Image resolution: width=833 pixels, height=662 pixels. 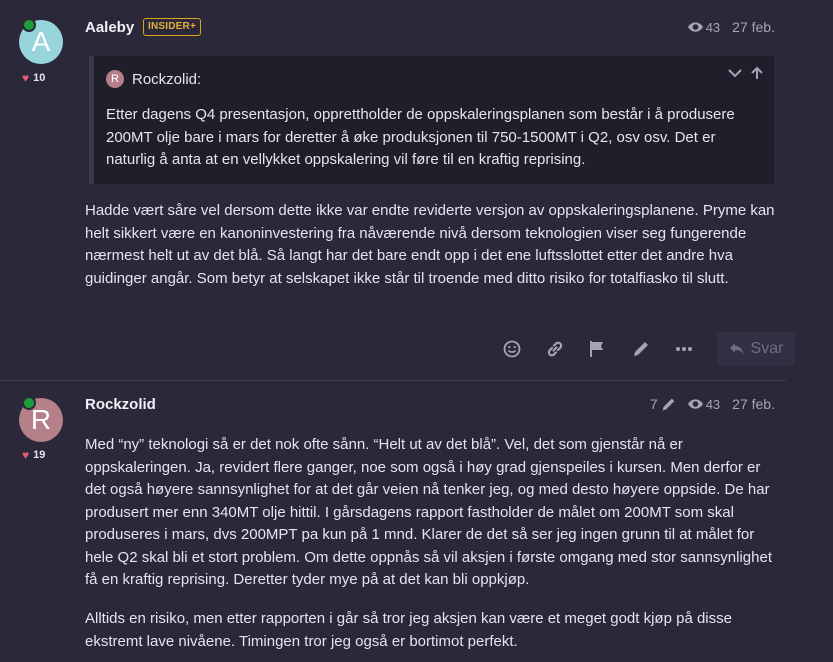 What do you see at coordinates (554, 349) in the screenshot?
I see `link-icon` at bounding box center [554, 349].